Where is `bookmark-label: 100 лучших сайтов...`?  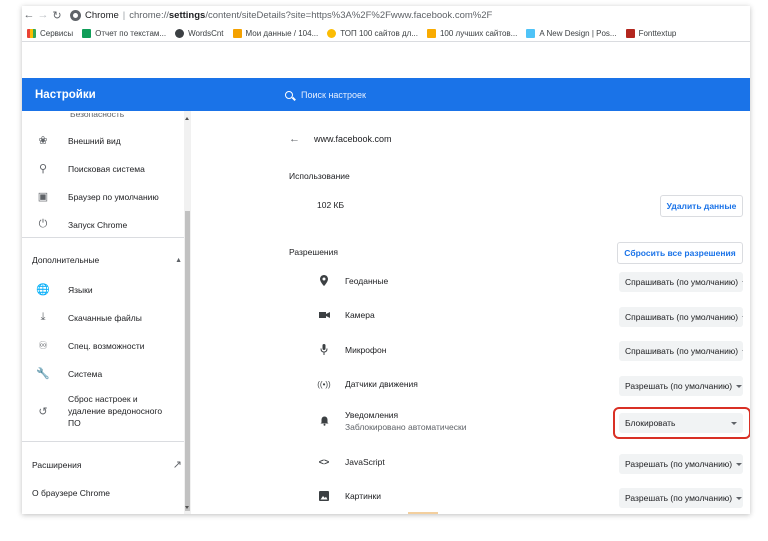
bookmark-label: 100 лучших сайтов... is located at coordinates (478, 33).